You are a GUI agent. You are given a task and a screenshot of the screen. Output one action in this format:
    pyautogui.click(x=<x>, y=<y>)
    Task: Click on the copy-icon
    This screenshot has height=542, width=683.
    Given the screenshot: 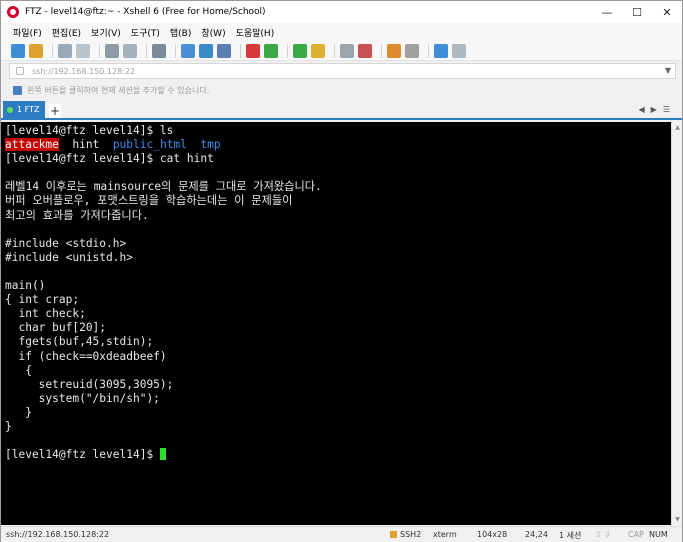 What is the action you would take?
    pyautogui.click(x=112, y=50)
    